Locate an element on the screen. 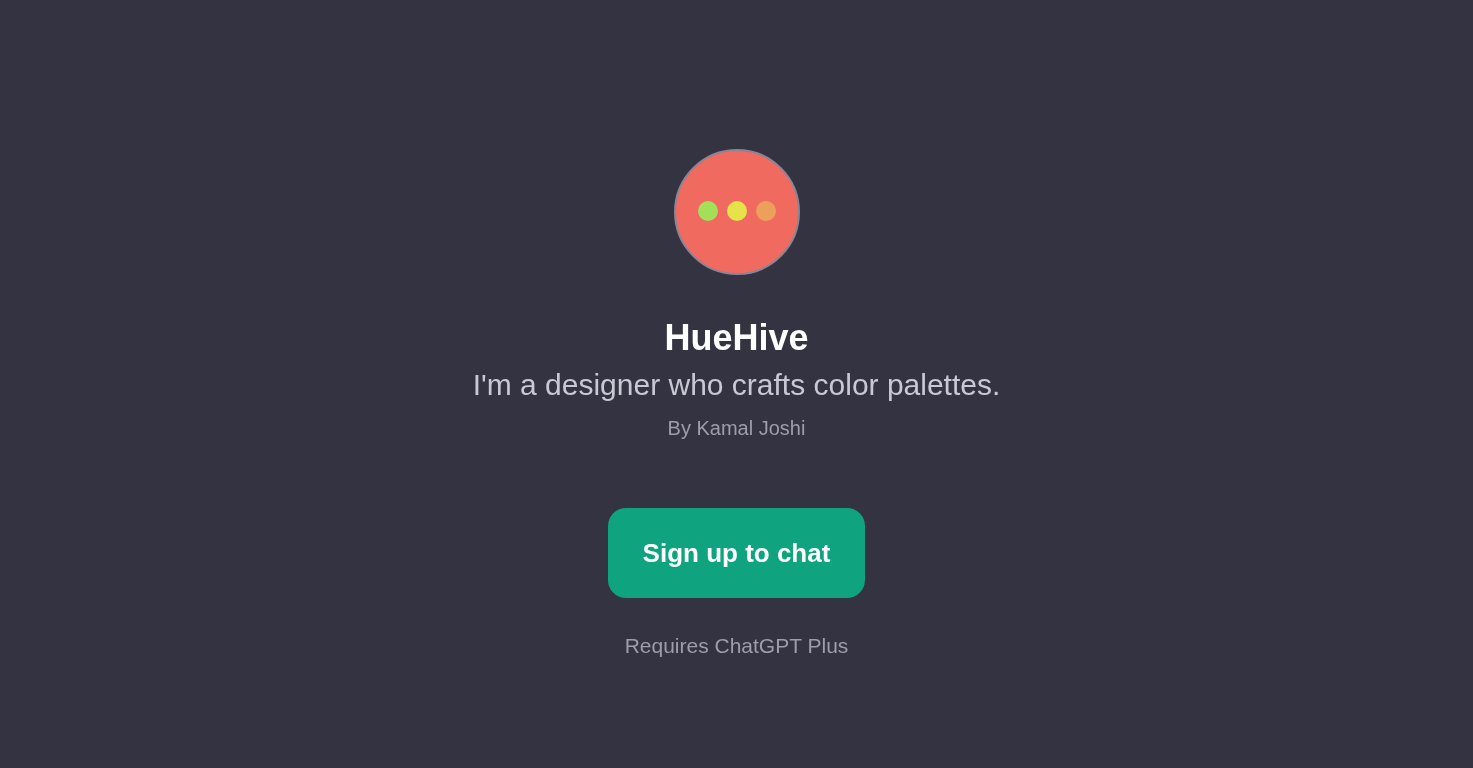  gpt-name: HueHive is located at coordinates (736, 338).